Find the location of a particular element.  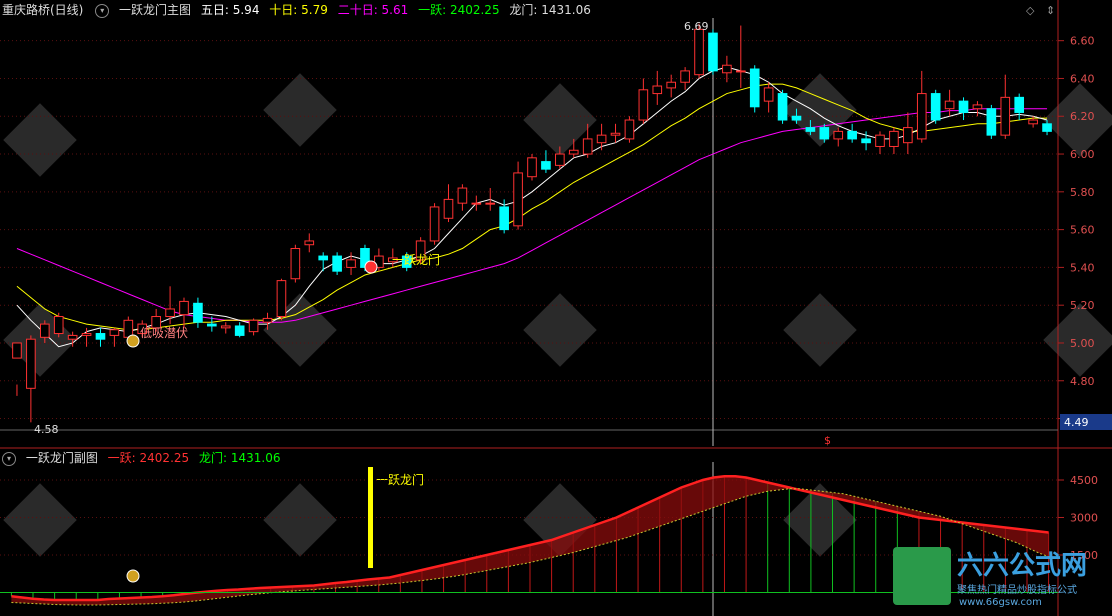

high-price-label: 6.69 is located at coordinates (696, 26).